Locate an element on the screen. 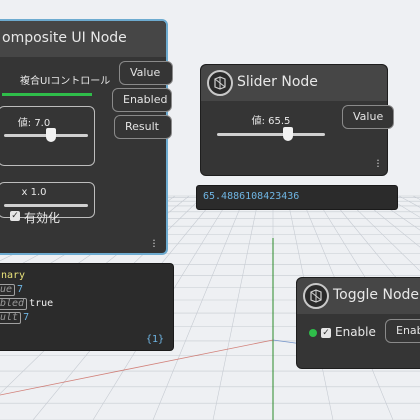 The height and width of the screenshot is (420, 420). toggle-enable-checkbox: ✓ is located at coordinates (326, 333).